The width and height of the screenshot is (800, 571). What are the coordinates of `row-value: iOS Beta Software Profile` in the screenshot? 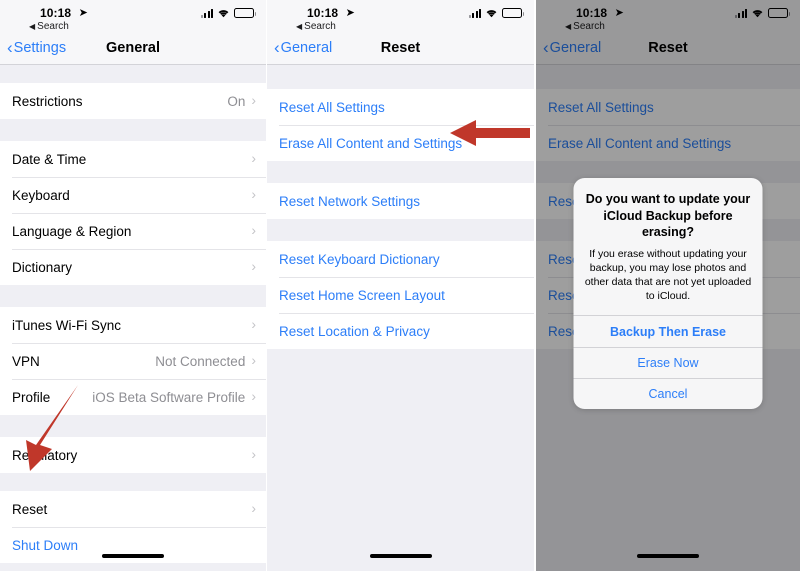 It's located at (169, 397).